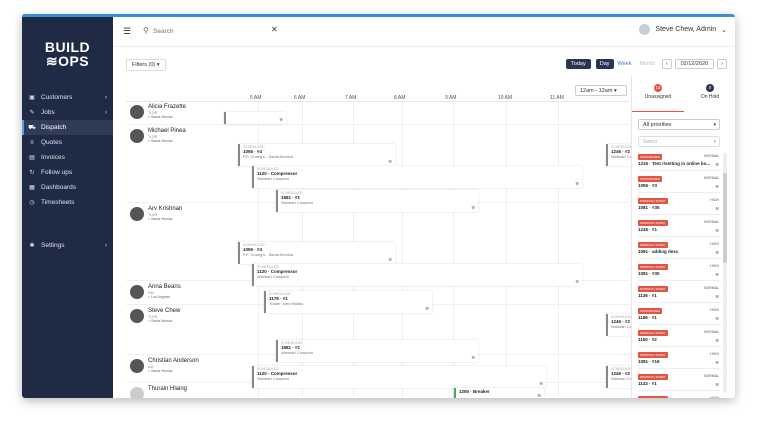 The image size is (757, 421). Describe the element at coordinates (146, 65) in the screenshot. I see `filters-button: Filters (0) ▾` at that location.